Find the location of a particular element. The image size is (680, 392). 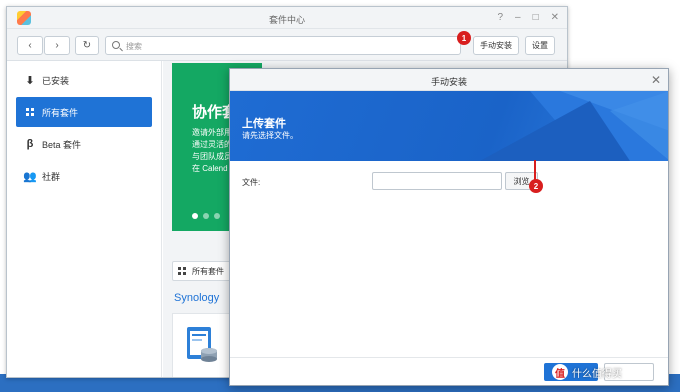

toolbar: ‹ › ↻ 搜索 手动安装 设置 is located at coordinates (287, 45).